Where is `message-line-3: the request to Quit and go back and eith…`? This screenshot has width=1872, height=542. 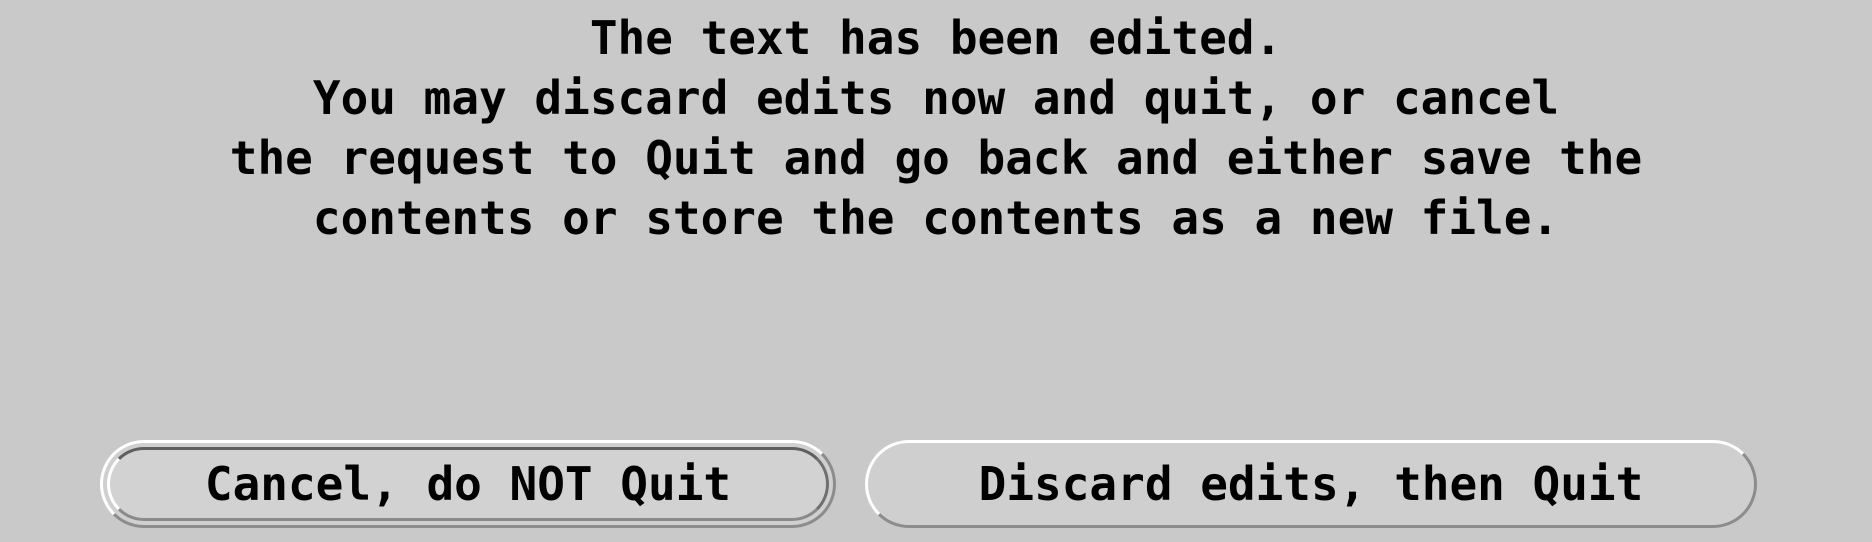
message-line-3: the request to Quit and go back and eith… is located at coordinates (936, 158).